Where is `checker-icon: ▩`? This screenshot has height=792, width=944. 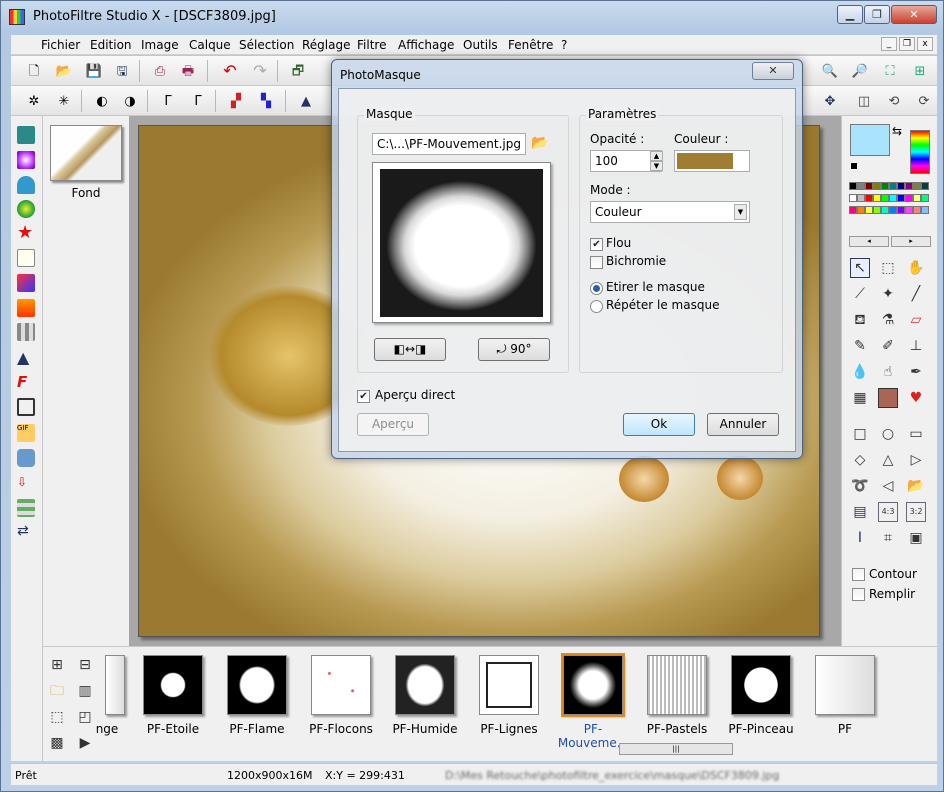
checker-icon: ▩ is located at coordinates (57, 743).